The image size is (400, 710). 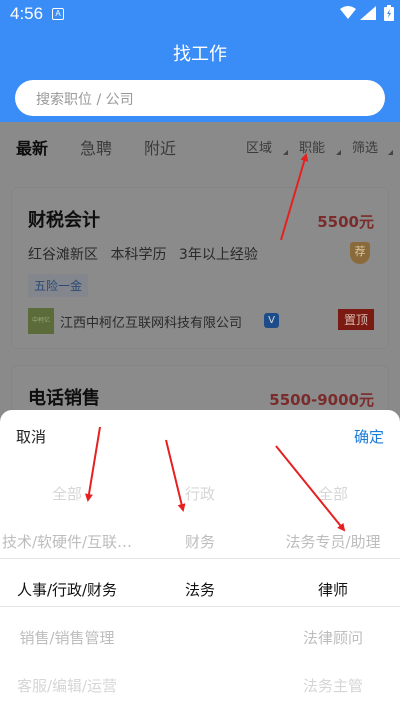 I want to click on cancel-button: 取消, so click(x=31, y=436).